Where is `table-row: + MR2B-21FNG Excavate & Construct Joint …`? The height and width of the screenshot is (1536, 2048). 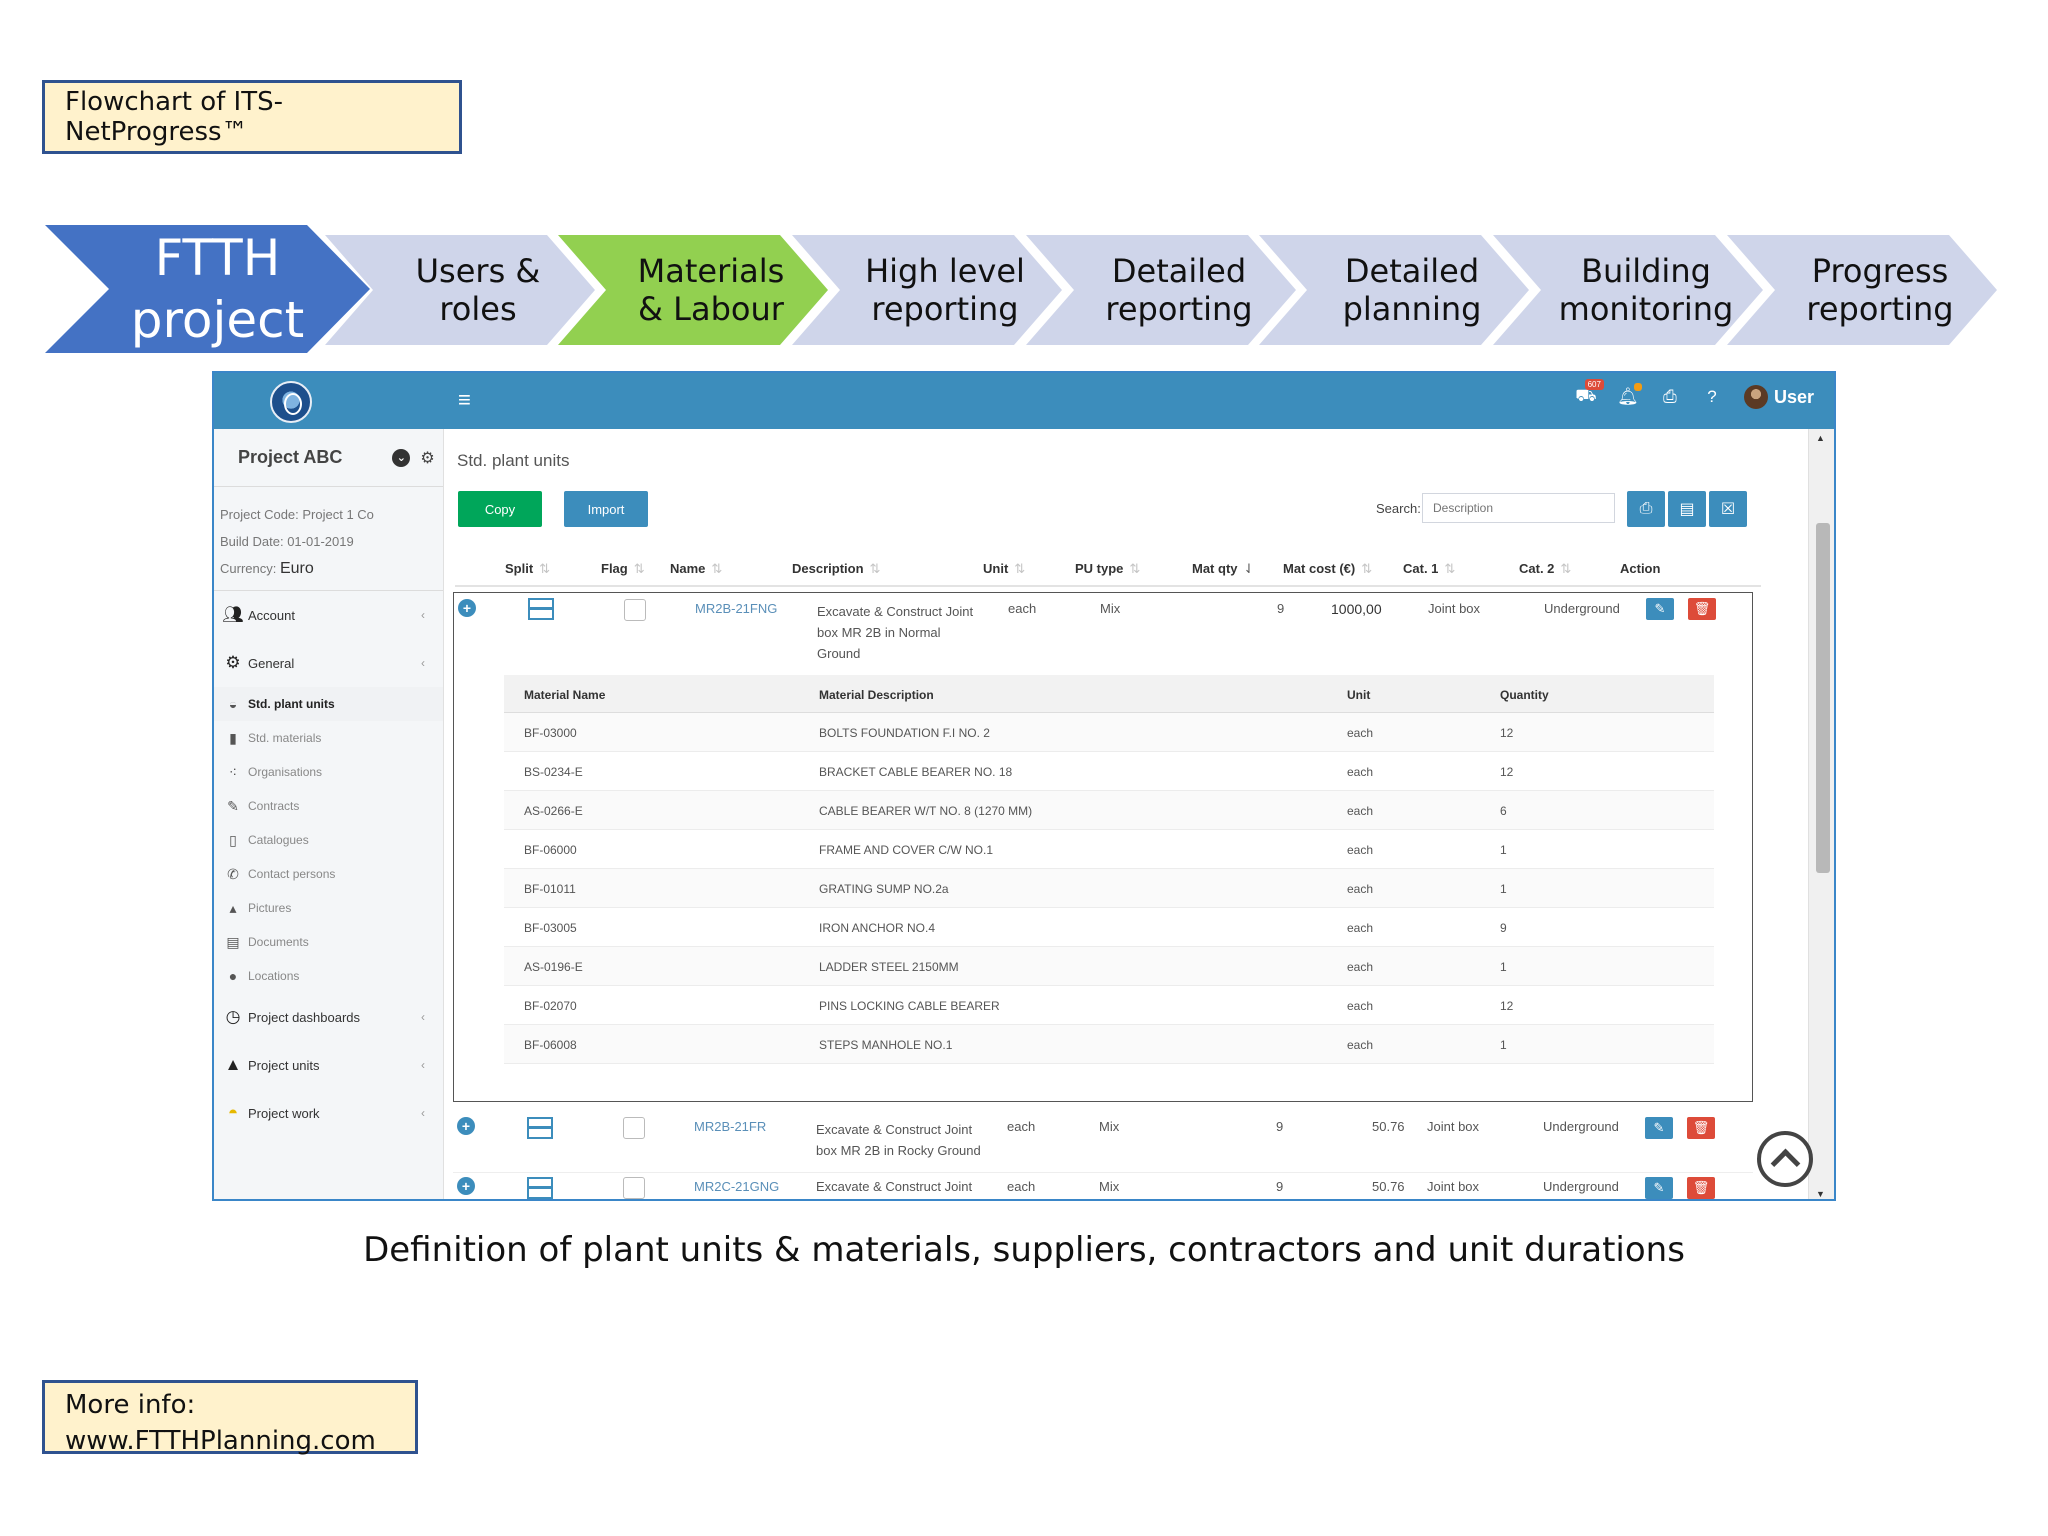 table-row: + MR2B-21FNG Excavate & Construct Joint … is located at coordinates (1104, 633).